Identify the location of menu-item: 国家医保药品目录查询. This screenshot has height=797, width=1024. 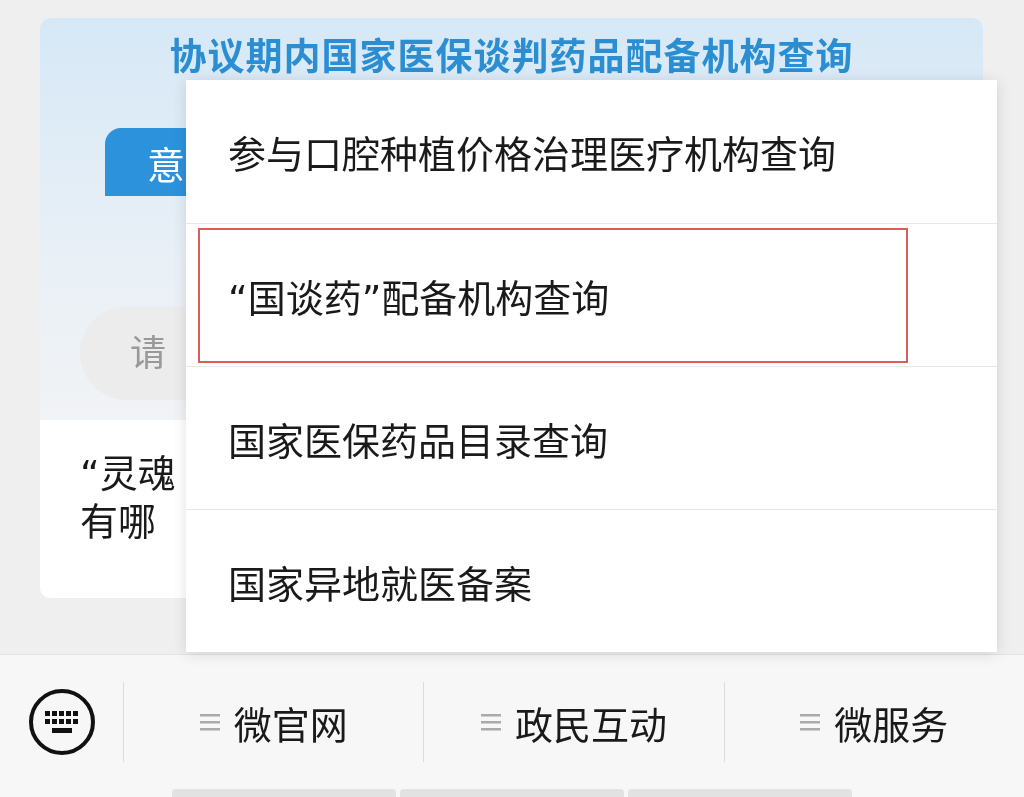
(553, 438).